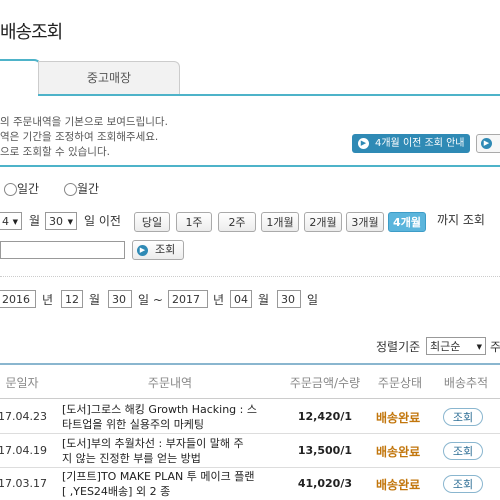  Describe the element at coordinates (116, 491) in the screenshot. I see `row-item-line2: [ ,YES24배송] 외 2 종` at that location.